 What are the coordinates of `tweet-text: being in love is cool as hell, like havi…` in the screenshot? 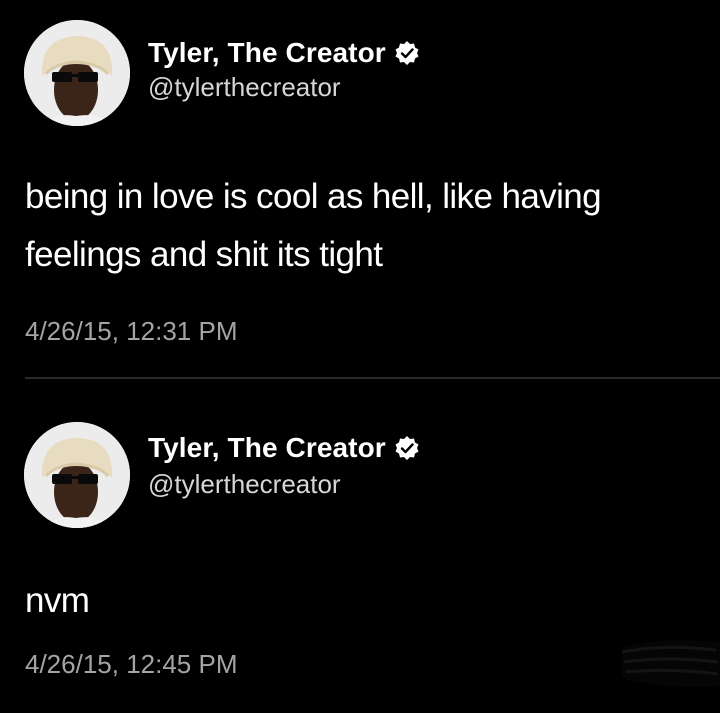 It's located at (313, 225).